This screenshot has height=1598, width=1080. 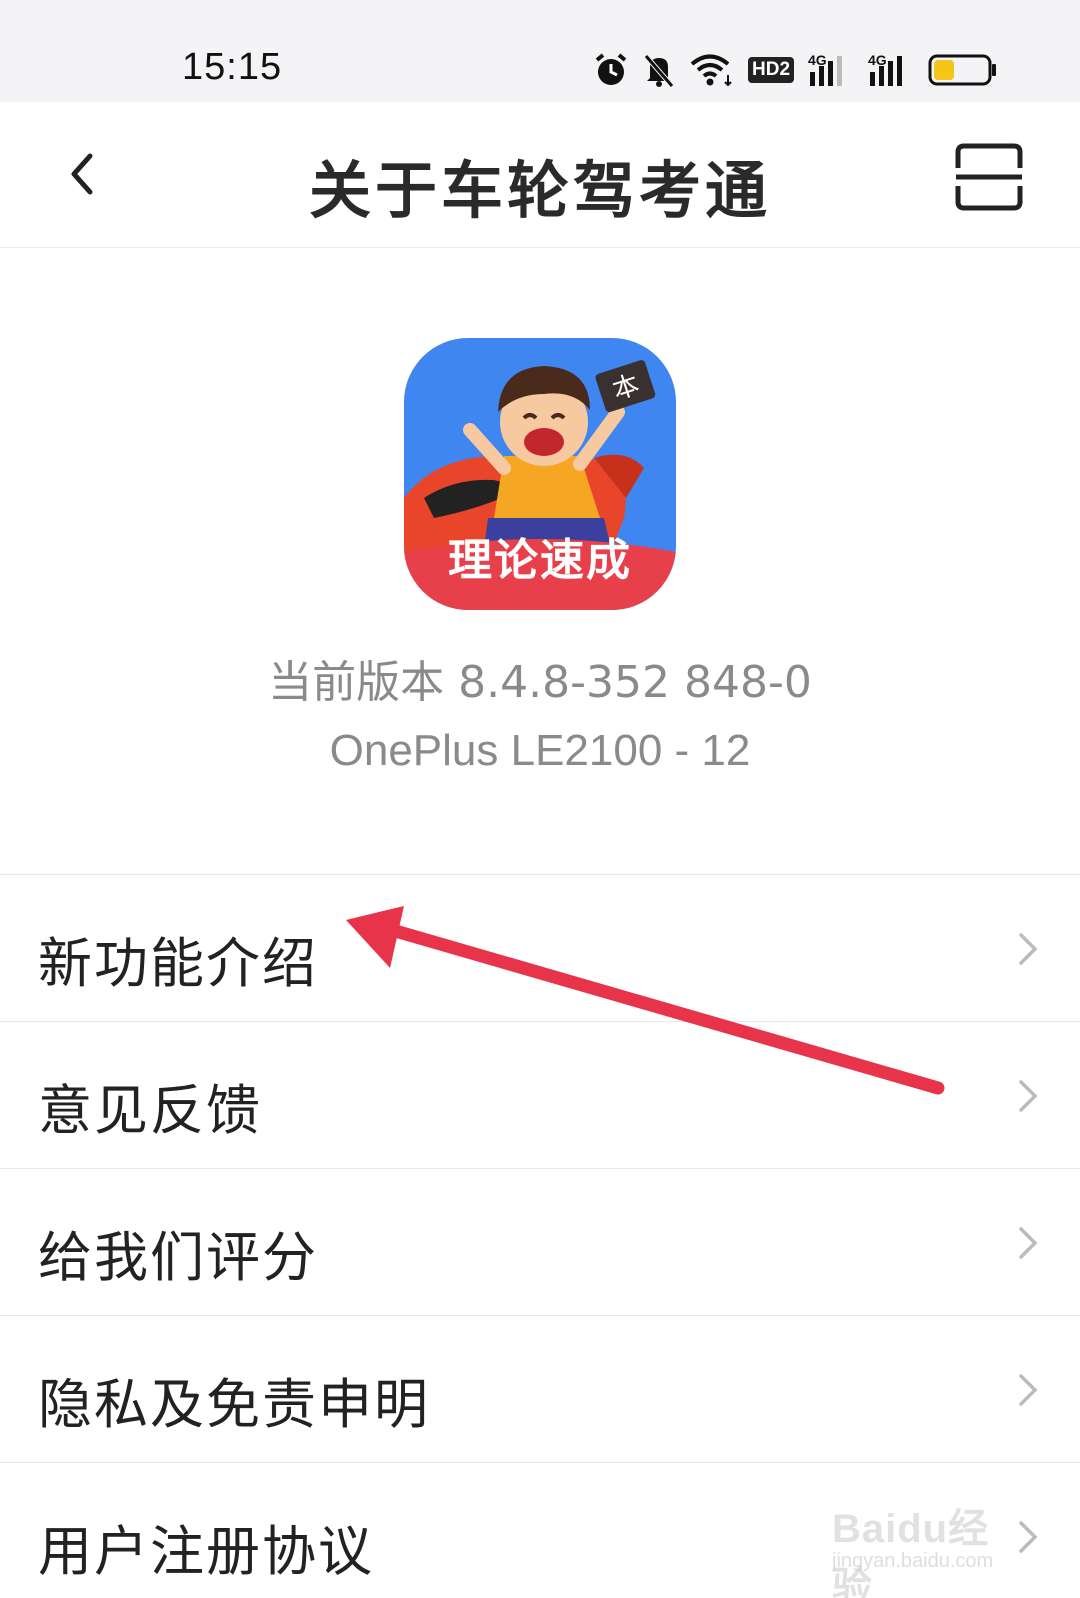 I want to click on device-text: OnePlus LE2100 - 12, so click(x=540, y=750).